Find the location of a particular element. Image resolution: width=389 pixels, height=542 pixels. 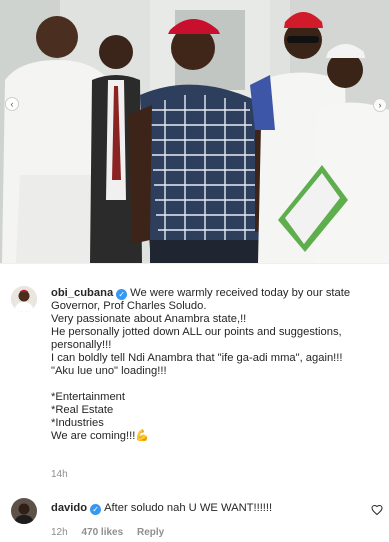

chevron-right-icon: › is located at coordinates (380, 104).